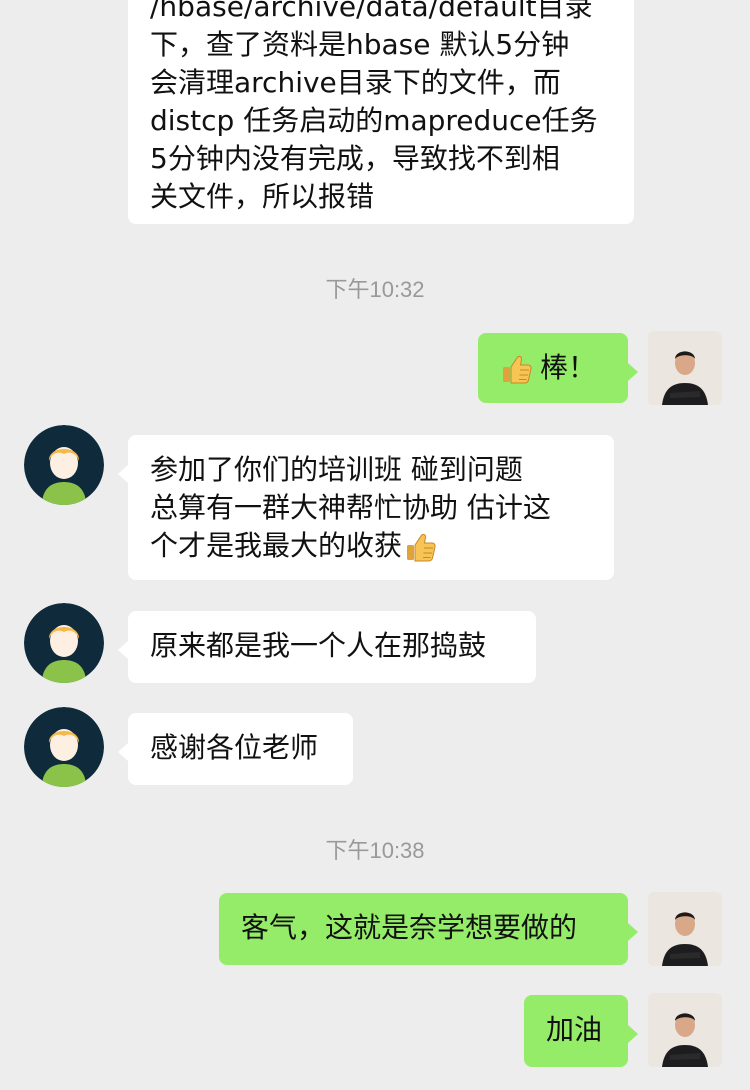 This screenshot has width=750, height=1090. What do you see at coordinates (374, 120) in the screenshot?
I see `message-line: distcp 任务启动的mapreduce任务` at bounding box center [374, 120].